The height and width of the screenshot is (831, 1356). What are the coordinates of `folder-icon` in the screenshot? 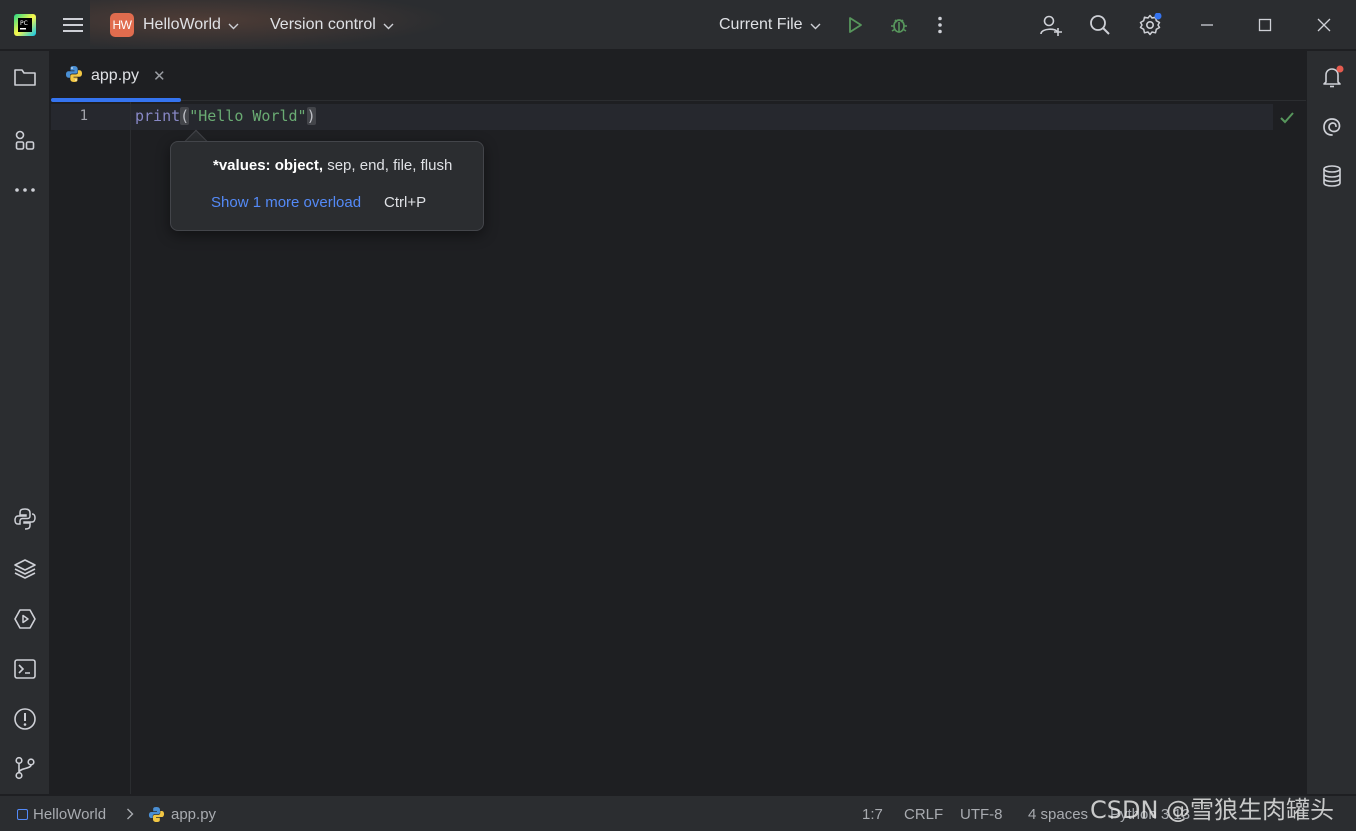 It's located at (25, 77).